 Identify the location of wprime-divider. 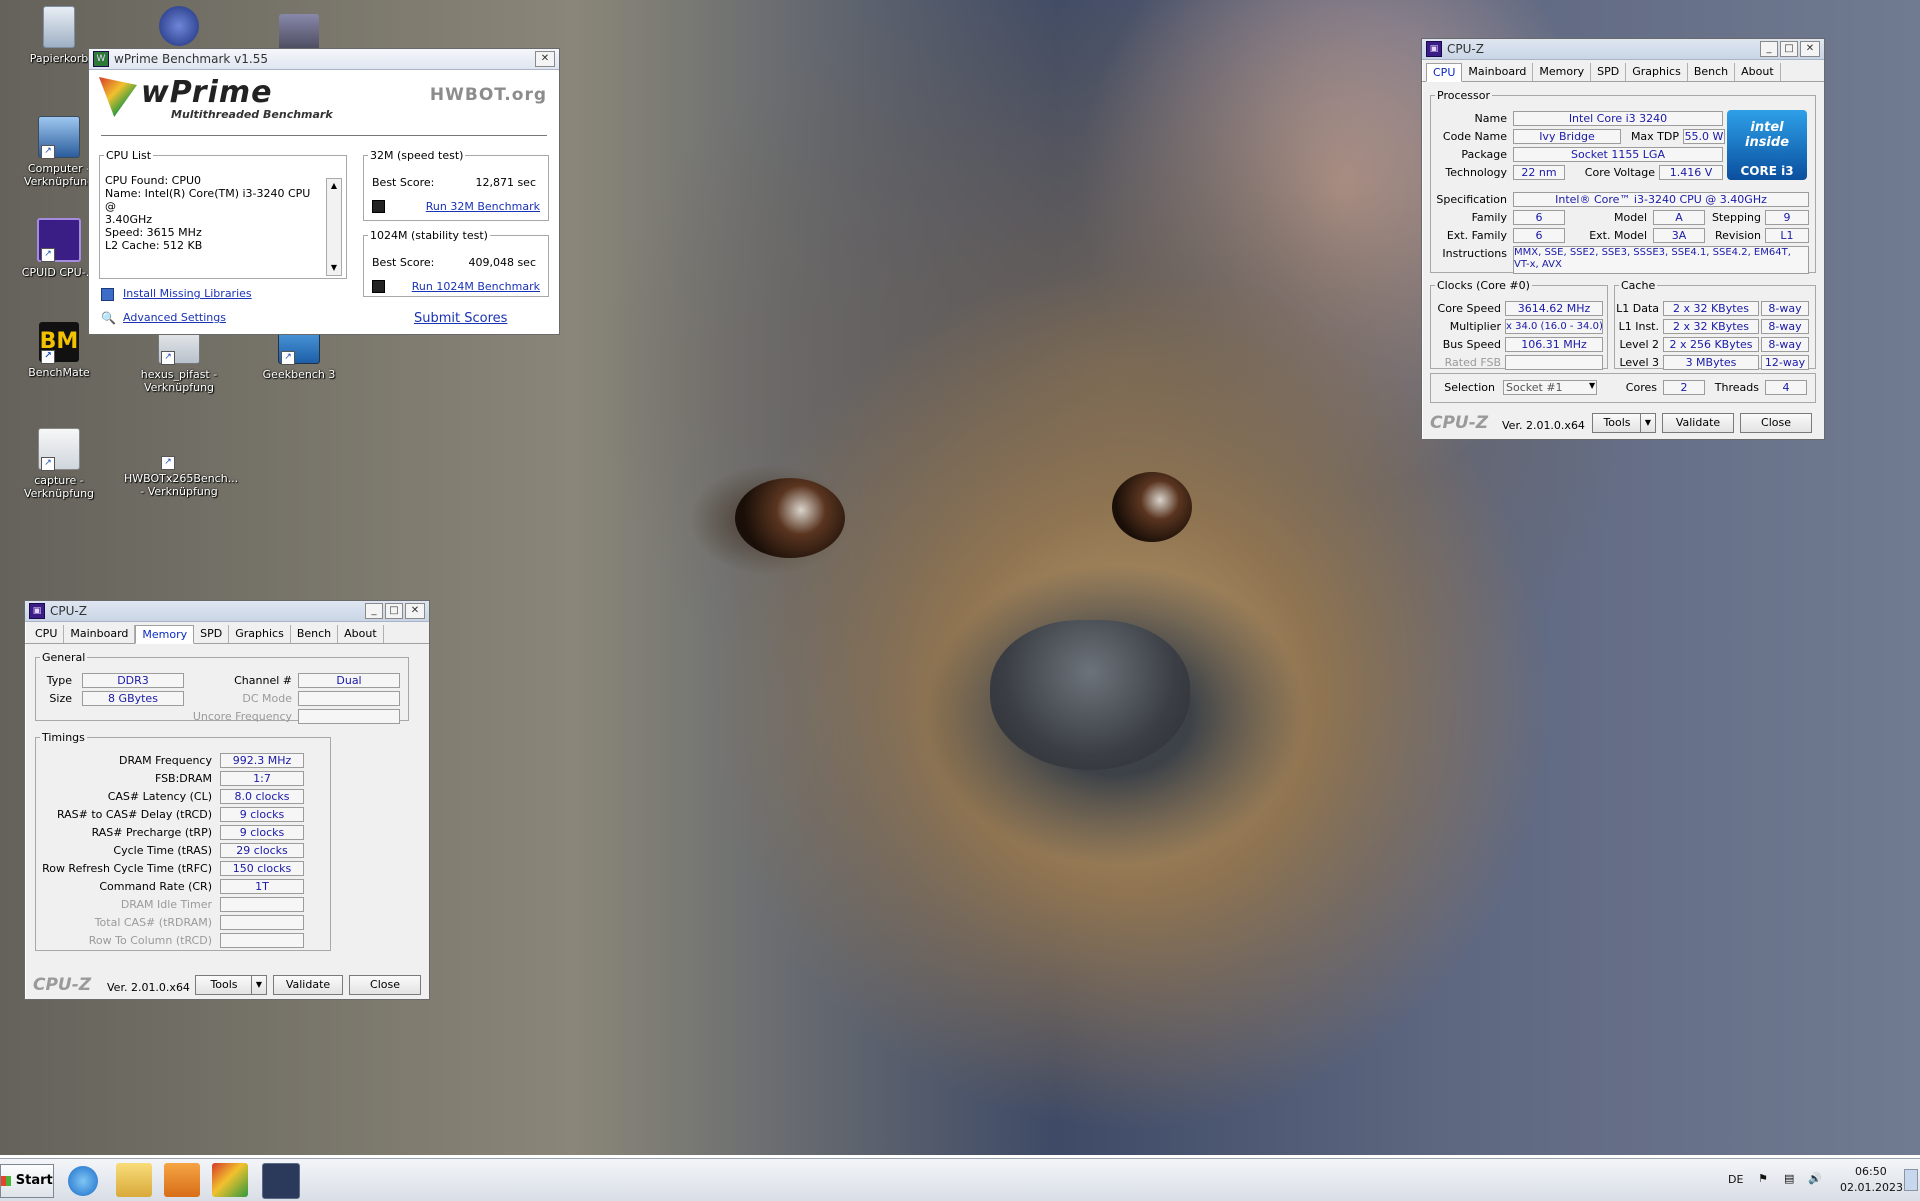
(324, 135).